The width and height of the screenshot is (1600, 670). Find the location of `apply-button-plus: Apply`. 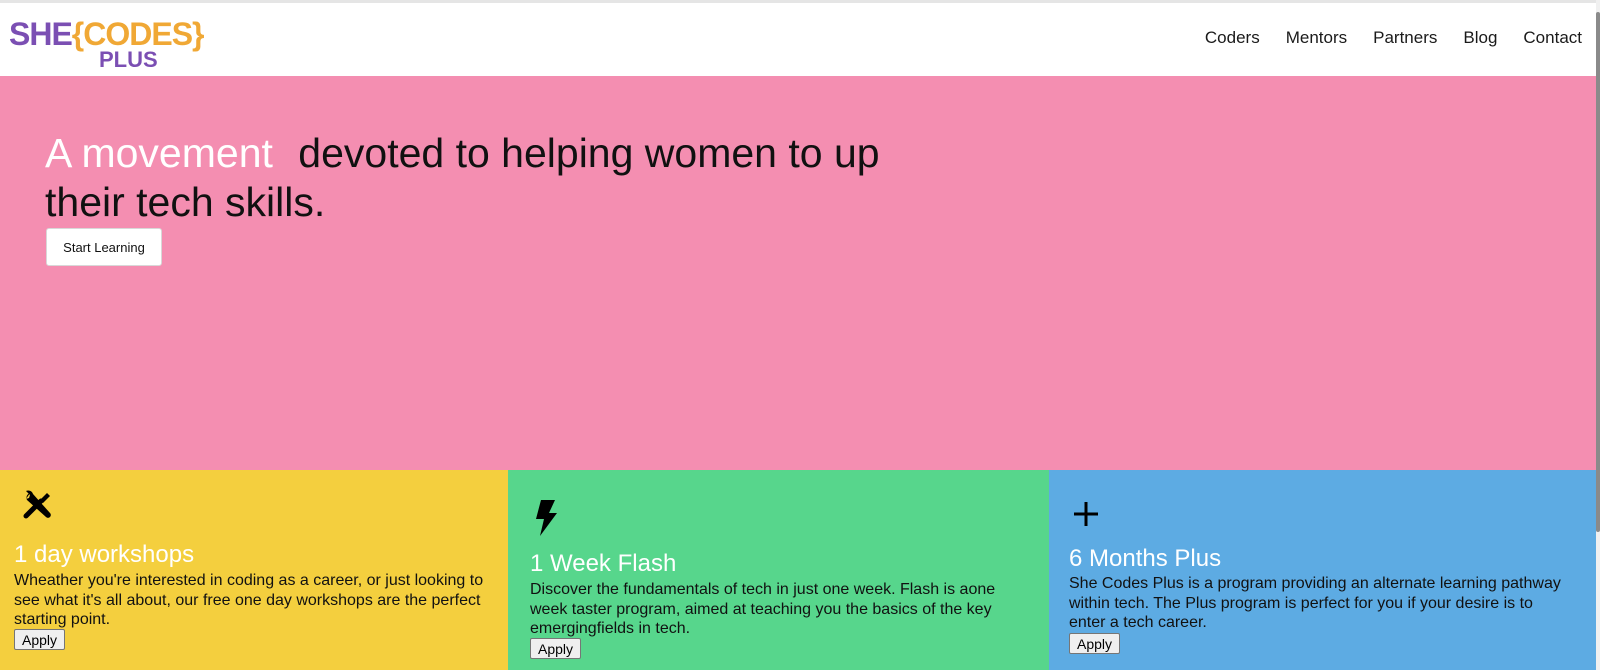

apply-button-plus: Apply is located at coordinates (1095, 643).